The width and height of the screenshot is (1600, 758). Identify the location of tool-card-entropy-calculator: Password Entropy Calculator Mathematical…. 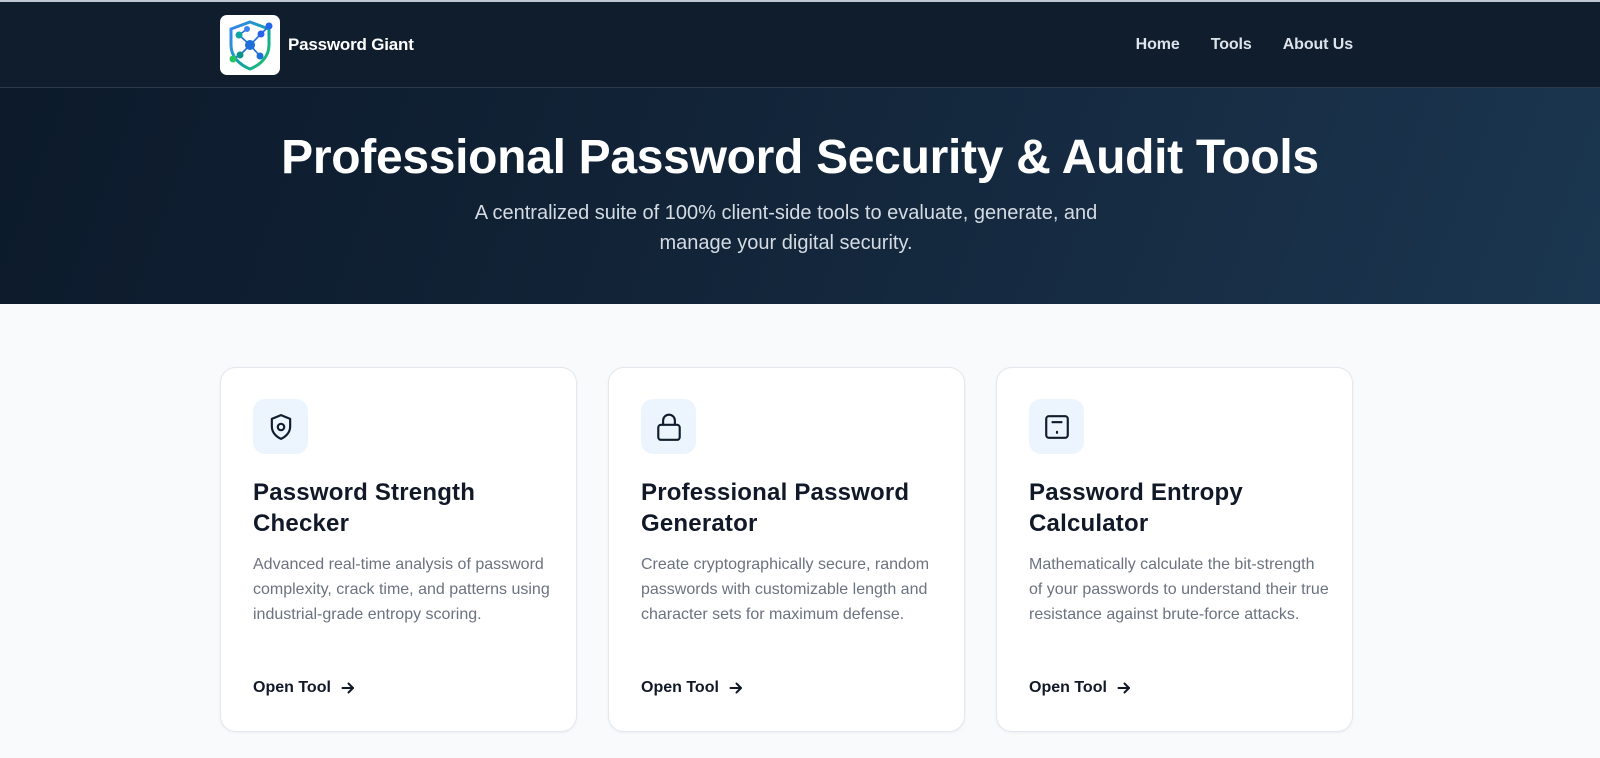
(1174, 549).